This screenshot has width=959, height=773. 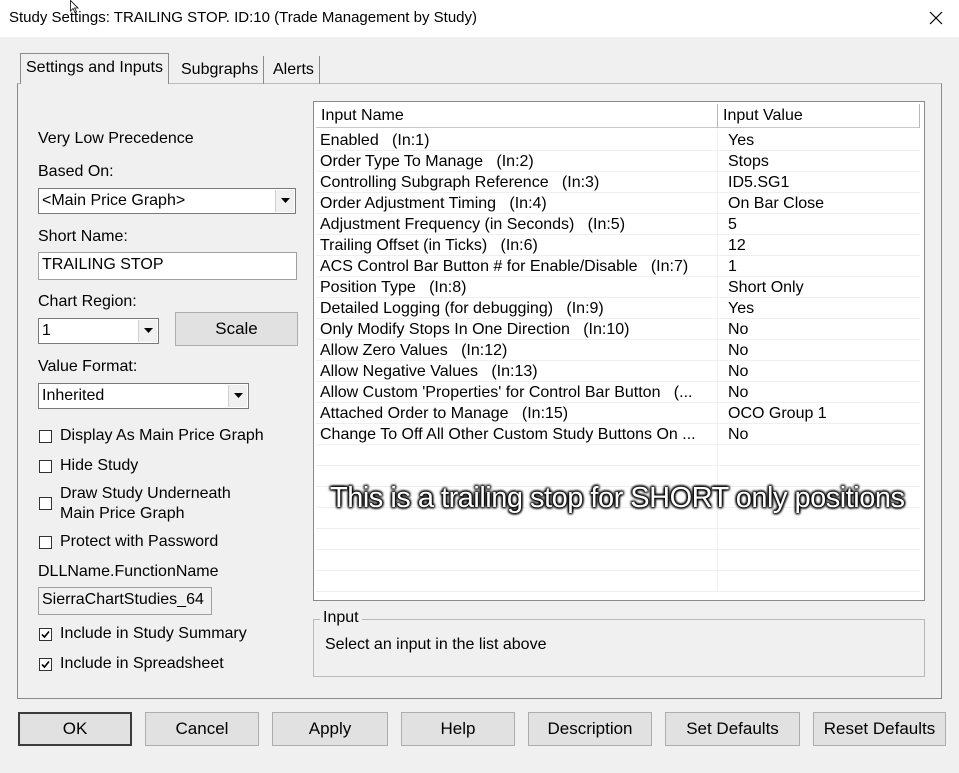 What do you see at coordinates (98, 331) in the screenshot?
I see `chart-region-select: 1` at bounding box center [98, 331].